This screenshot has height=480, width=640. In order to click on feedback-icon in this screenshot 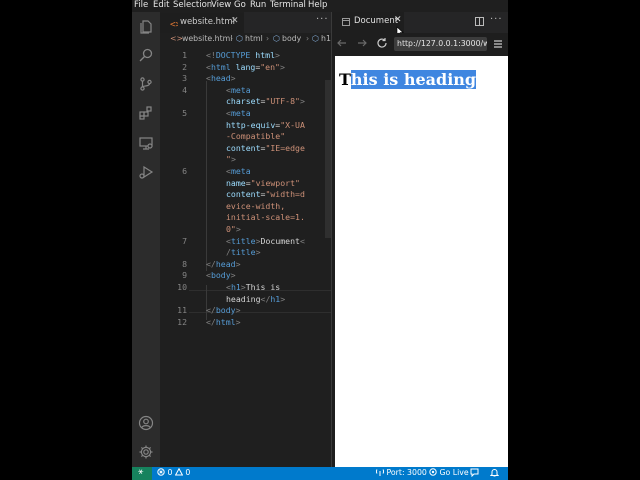, I will do `click(474, 473)`.